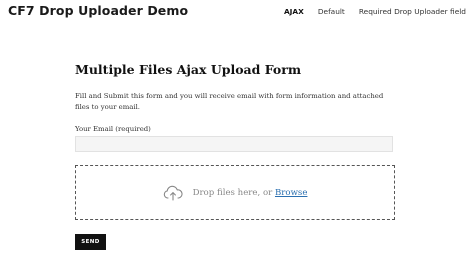  What do you see at coordinates (188, 69) in the screenshot?
I see `page-title: Multiple Files Ajax Upload Form` at bounding box center [188, 69].